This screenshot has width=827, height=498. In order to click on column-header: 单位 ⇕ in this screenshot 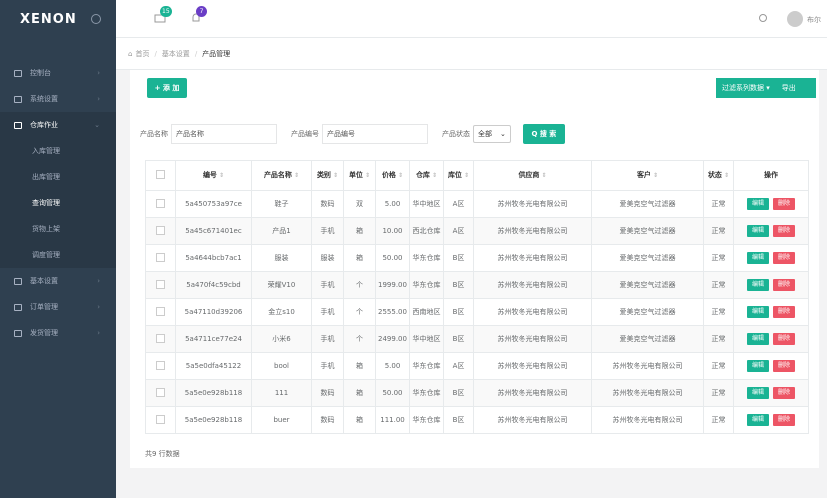, I will do `click(359, 175)`.